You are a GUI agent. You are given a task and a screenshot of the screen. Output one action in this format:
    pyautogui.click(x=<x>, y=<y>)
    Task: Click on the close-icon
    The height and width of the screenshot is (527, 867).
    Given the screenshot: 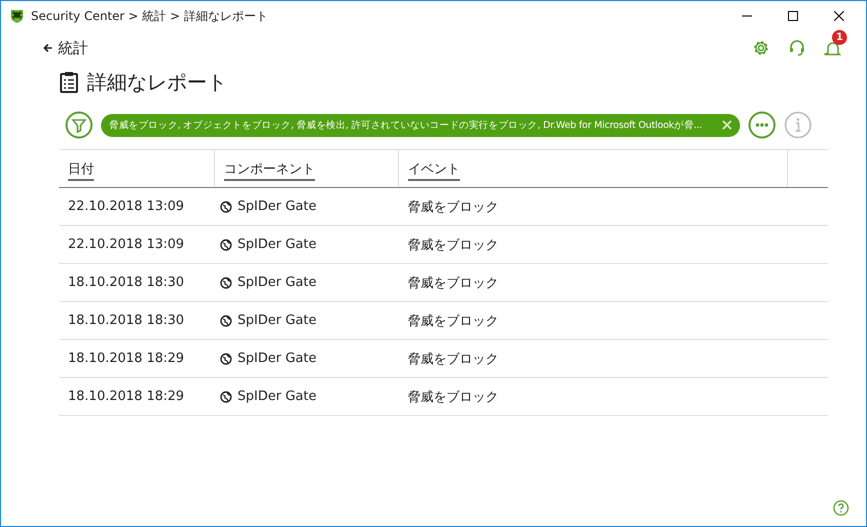 What is the action you would take?
    pyautogui.click(x=839, y=16)
    